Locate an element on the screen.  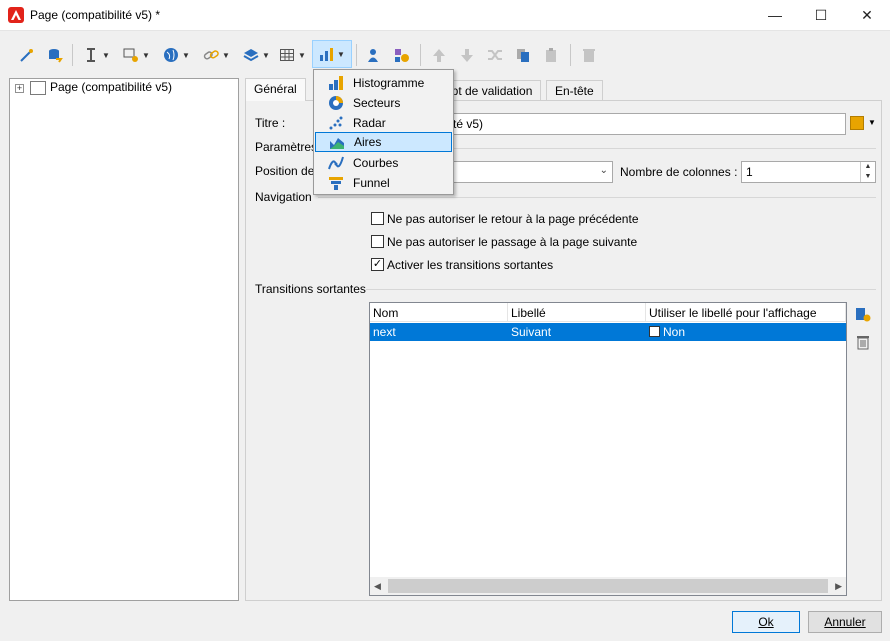
row-label-cell: Suivant is located at coordinates (531, 332).